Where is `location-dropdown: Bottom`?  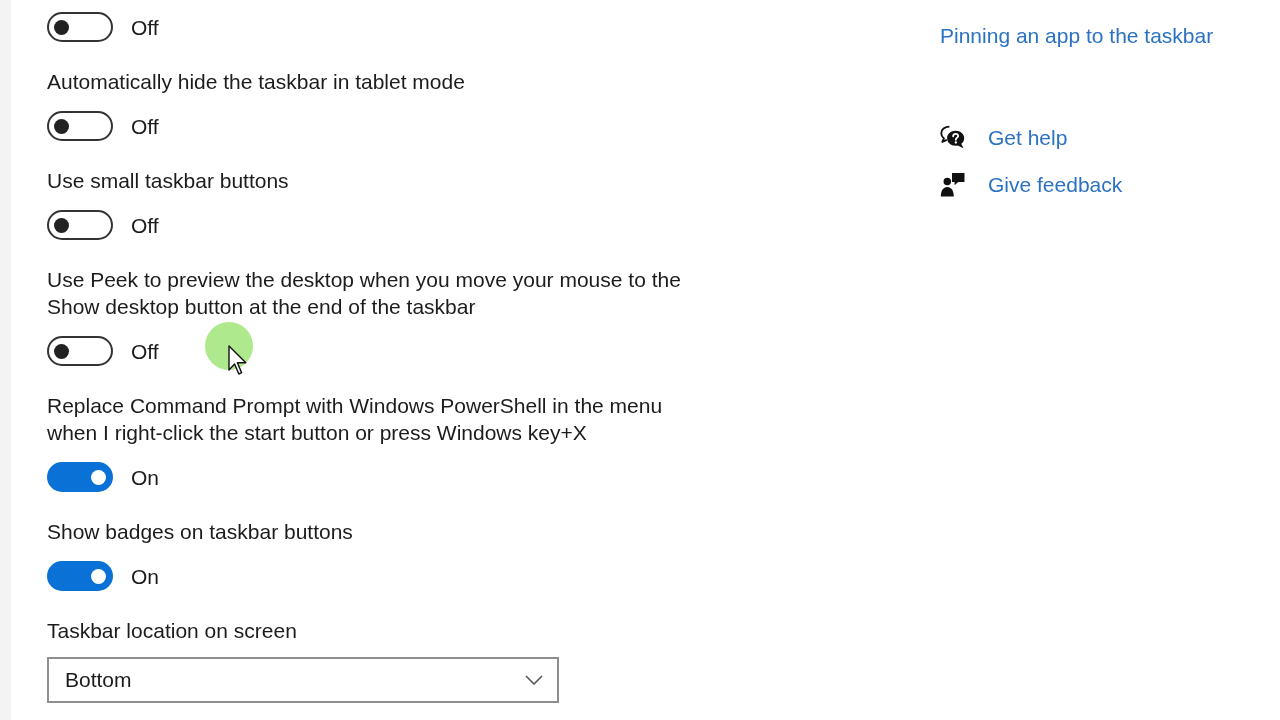 location-dropdown: Bottom is located at coordinates (303, 680).